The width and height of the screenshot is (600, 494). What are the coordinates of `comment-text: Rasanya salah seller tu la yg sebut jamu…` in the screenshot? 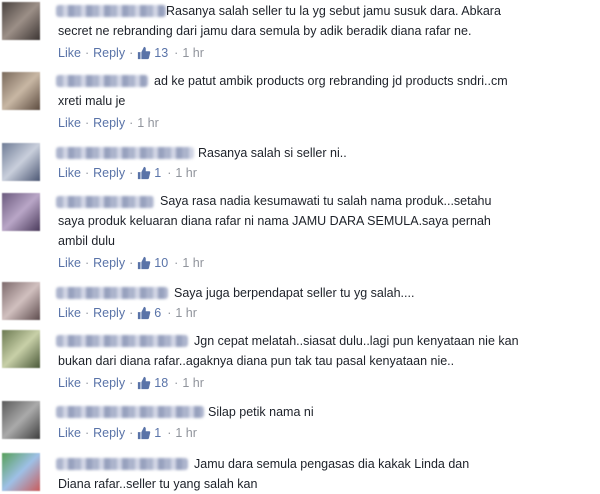 It's located at (279, 21).